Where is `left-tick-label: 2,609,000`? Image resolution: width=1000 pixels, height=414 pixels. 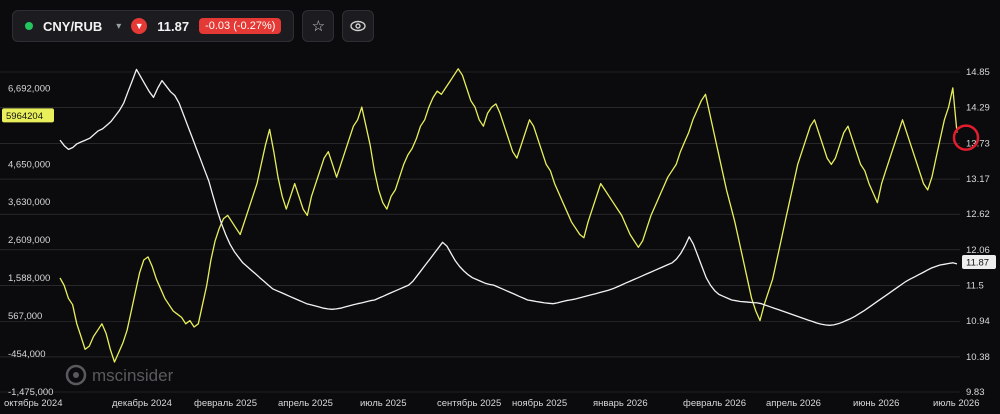 left-tick-label: 2,609,000 is located at coordinates (29, 240).